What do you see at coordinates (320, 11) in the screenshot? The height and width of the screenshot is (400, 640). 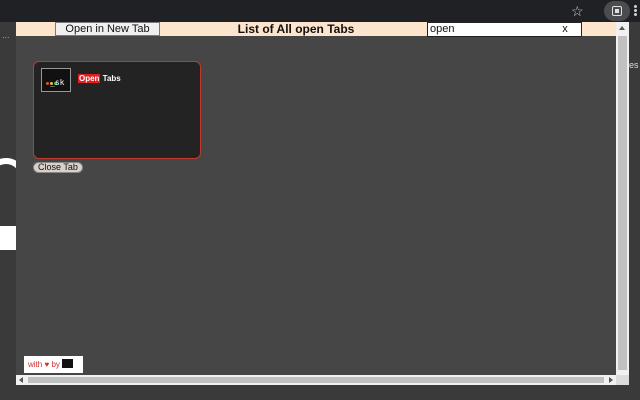 I see `browser-toolbar: ☆` at bounding box center [320, 11].